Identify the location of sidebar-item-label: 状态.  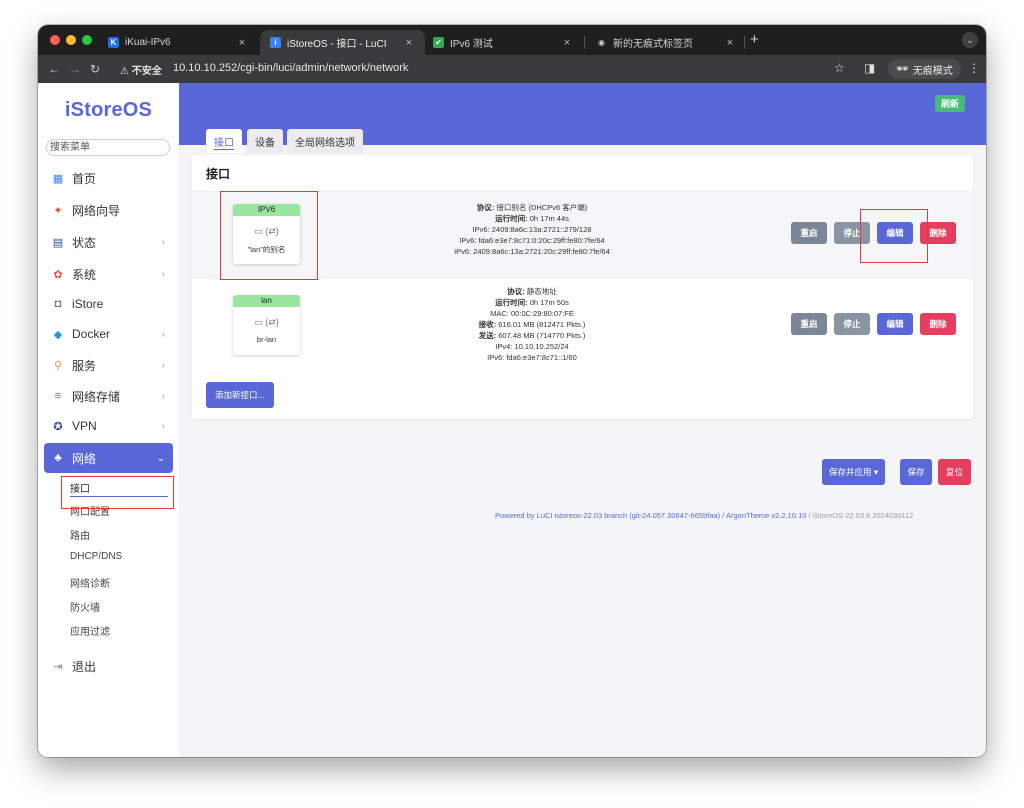
(84, 242).